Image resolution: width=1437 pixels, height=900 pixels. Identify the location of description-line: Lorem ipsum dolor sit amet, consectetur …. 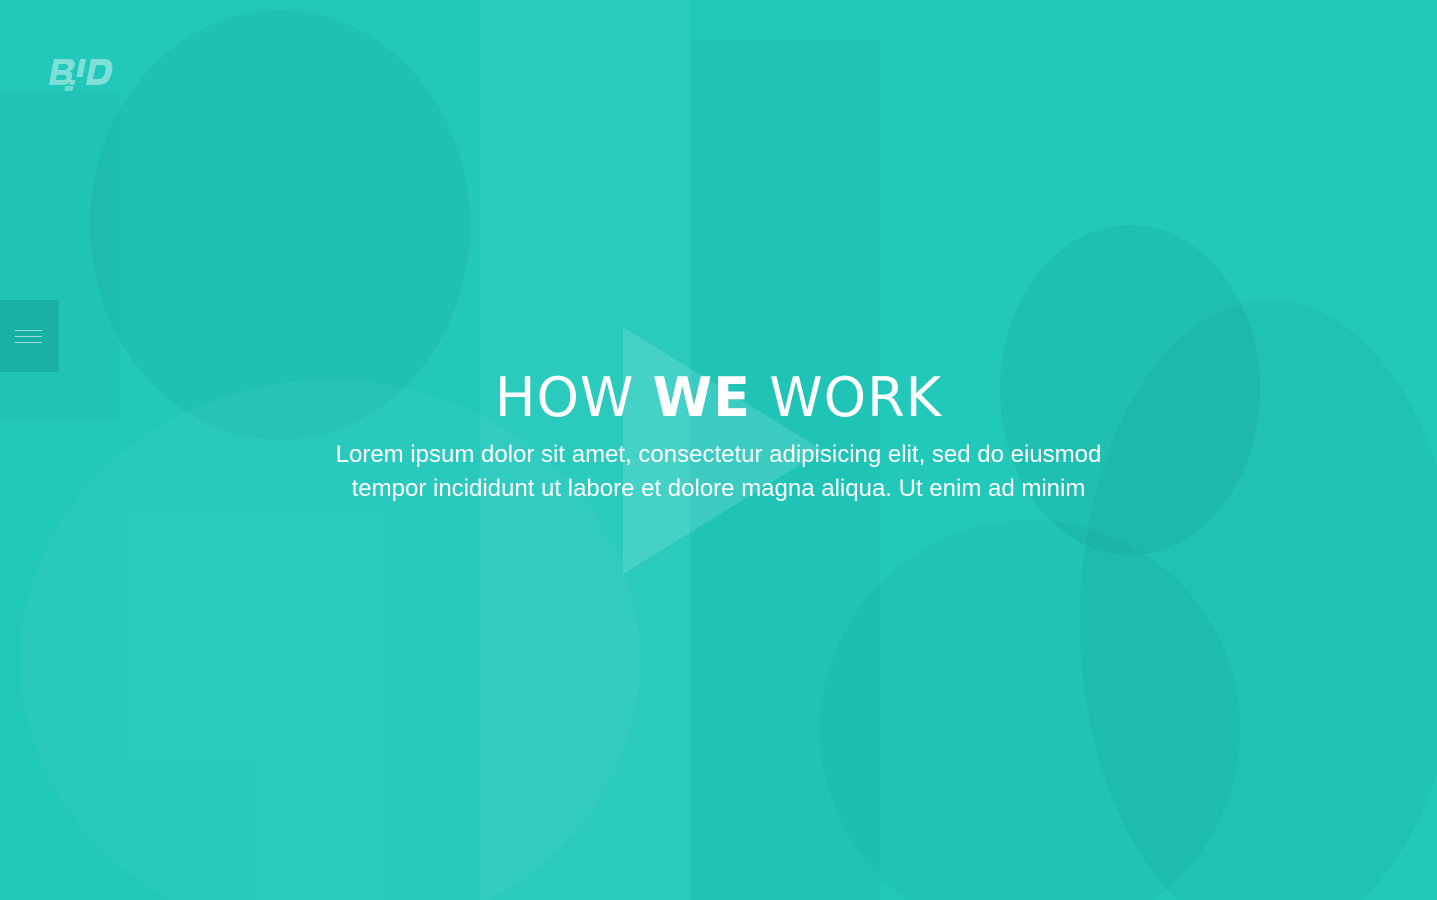
(718, 454).